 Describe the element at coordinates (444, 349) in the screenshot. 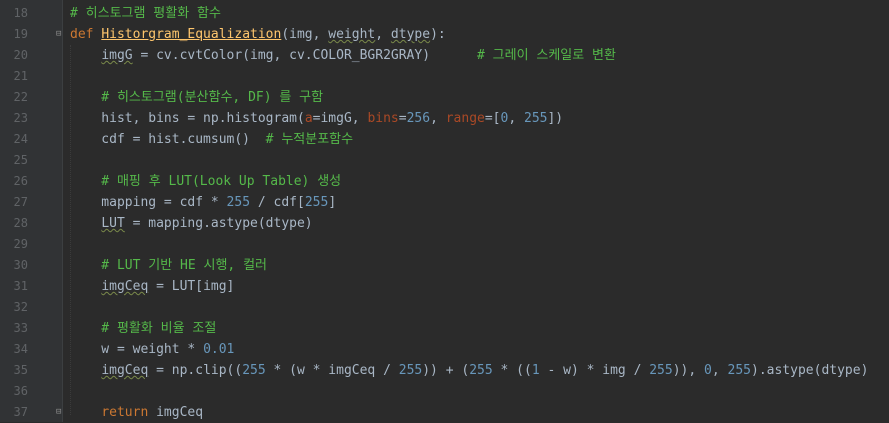

I see `code-line: 34 w = weight * 0.01` at that location.